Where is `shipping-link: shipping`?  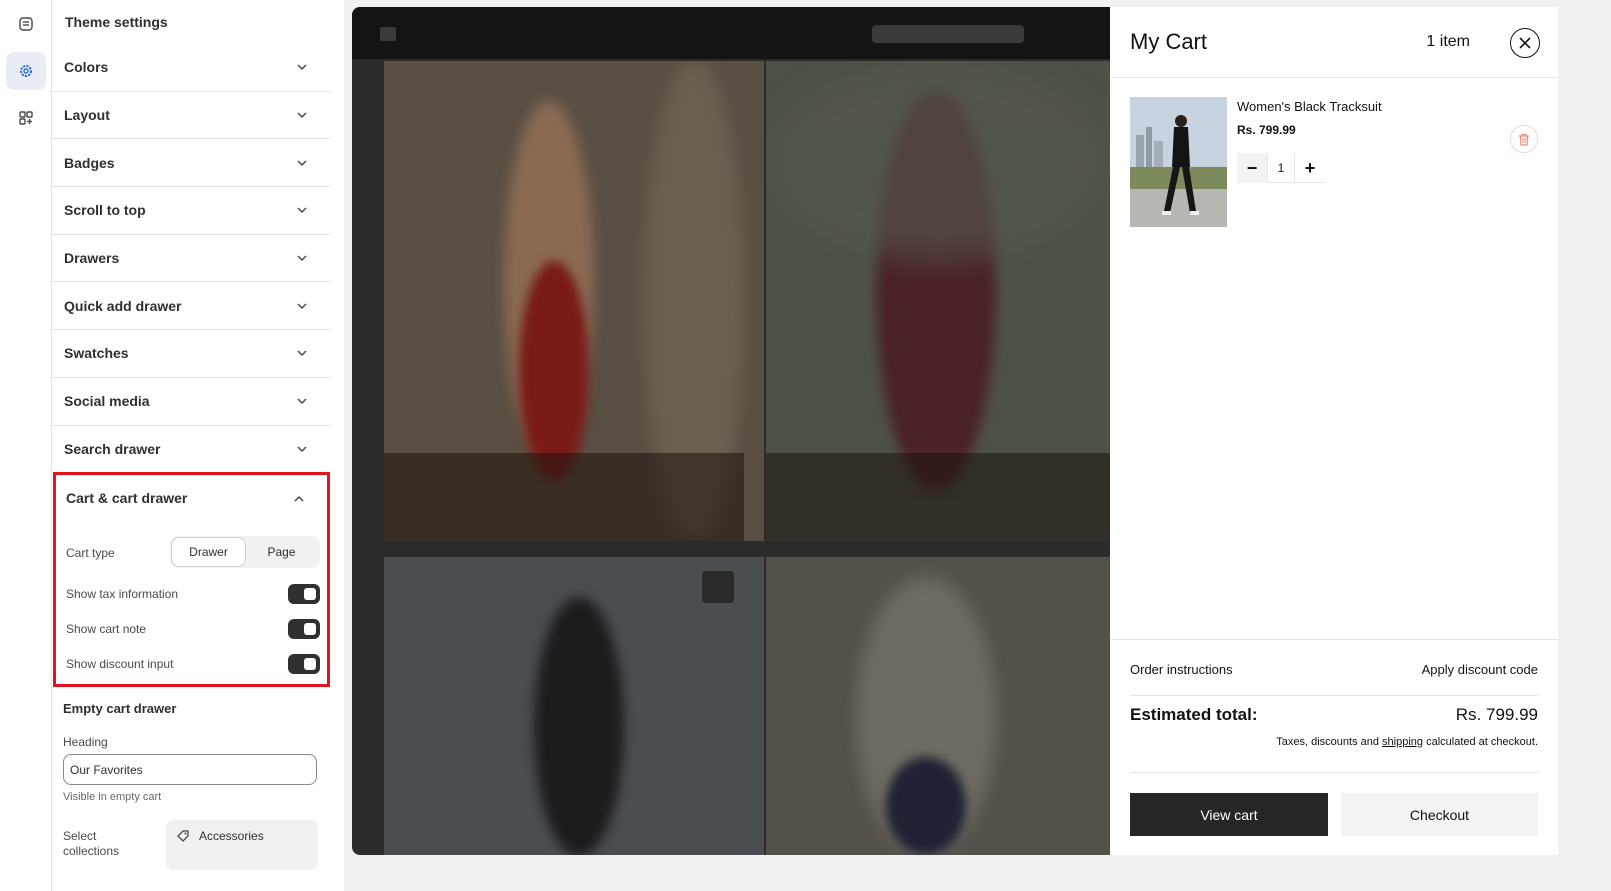 shipping-link: shipping is located at coordinates (1402, 742).